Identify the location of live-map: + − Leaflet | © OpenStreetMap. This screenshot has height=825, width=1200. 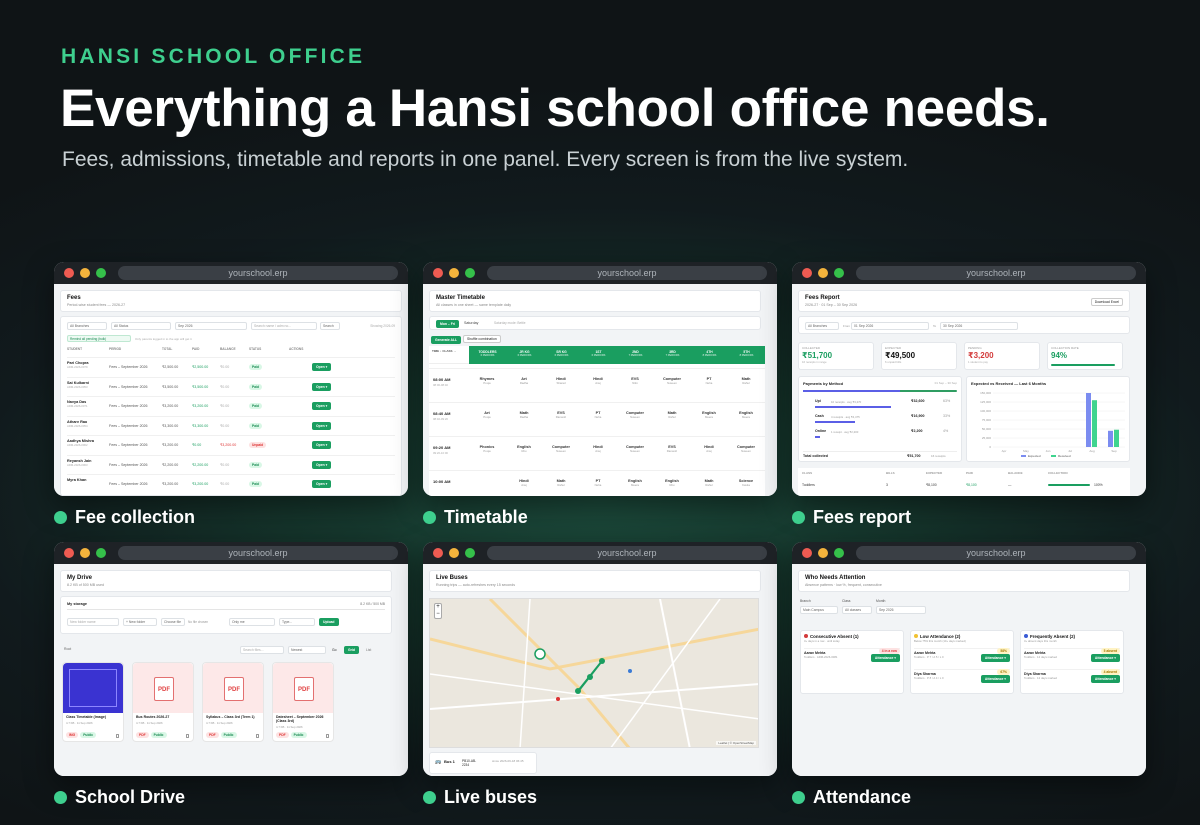
(594, 673).